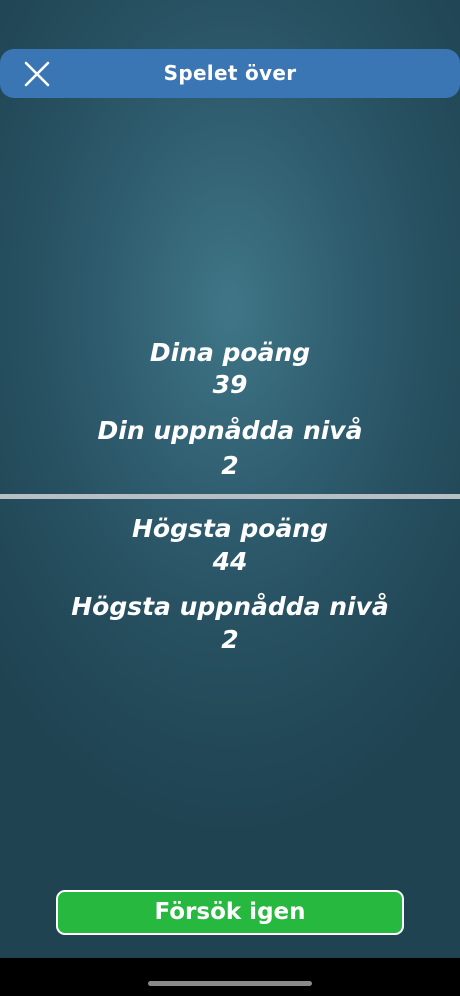 The width and height of the screenshot is (460, 996). What do you see at coordinates (230, 352) in the screenshot?
I see `your-score-label: Dina poäng` at bounding box center [230, 352].